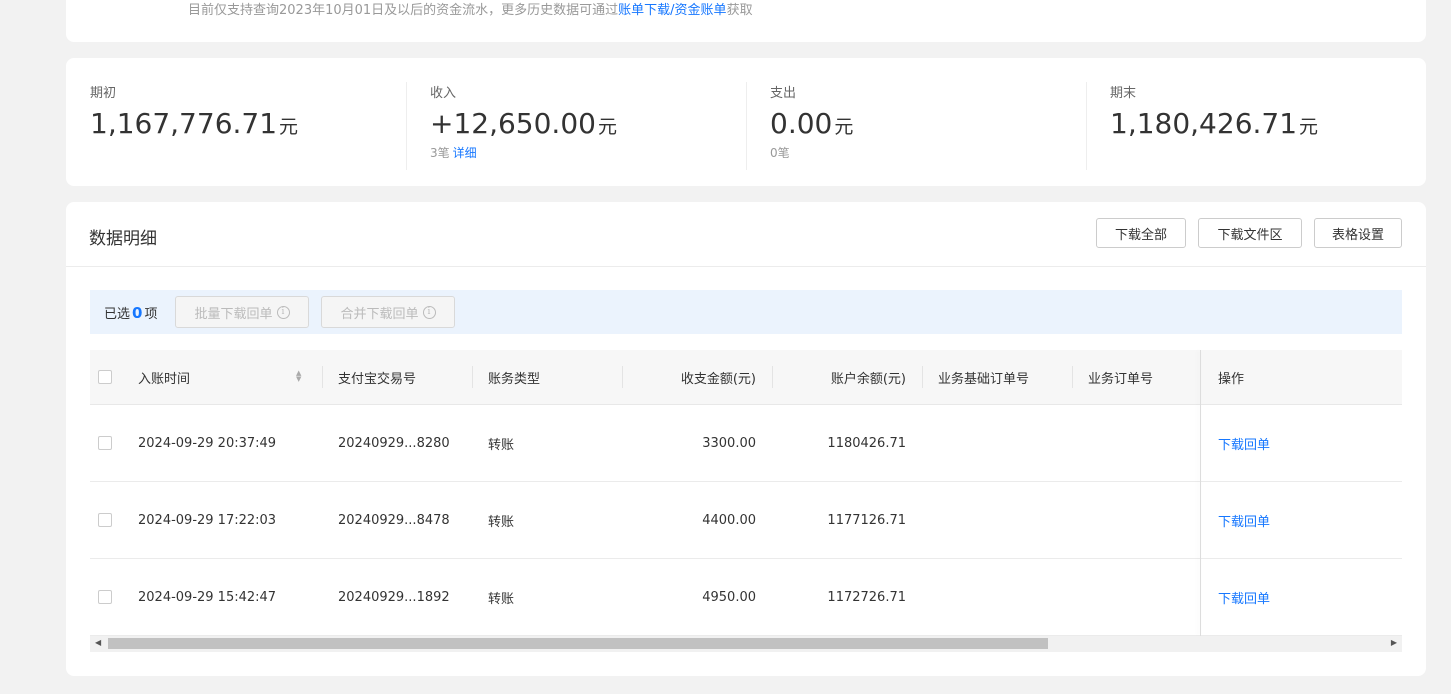 The height and width of the screenshot is (694, 1451). Describe the element at coordinates (1123, 93) in the screenshot. I see `closing-label: 期末` at that location.